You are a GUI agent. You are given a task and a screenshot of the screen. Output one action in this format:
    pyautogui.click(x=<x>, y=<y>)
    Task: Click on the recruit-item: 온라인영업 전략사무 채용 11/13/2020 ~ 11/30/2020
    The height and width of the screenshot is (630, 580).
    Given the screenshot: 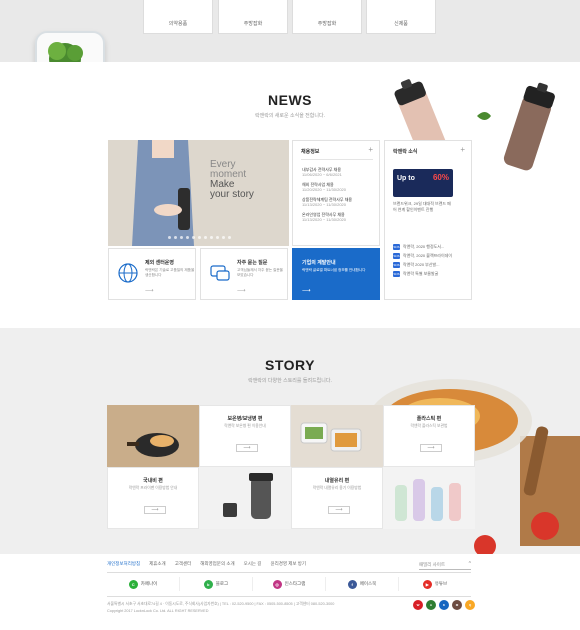 What is the action you would take?
    pyautogui.click(x=336, y=217)
    